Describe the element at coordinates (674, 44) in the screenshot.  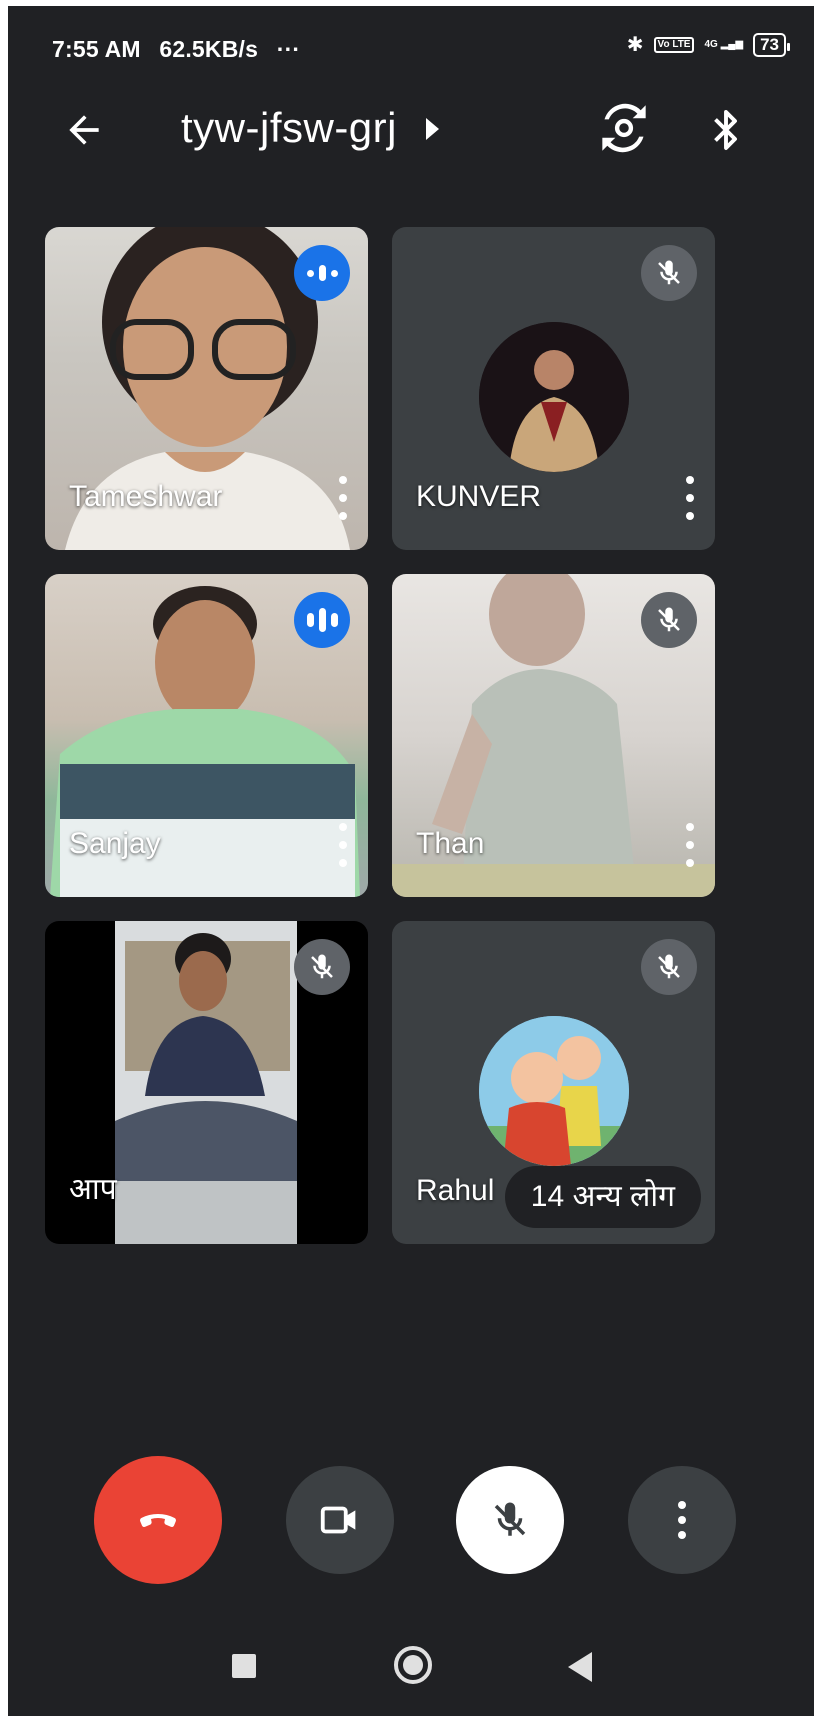
I see `volte-icon: Vo LTE` at that location.